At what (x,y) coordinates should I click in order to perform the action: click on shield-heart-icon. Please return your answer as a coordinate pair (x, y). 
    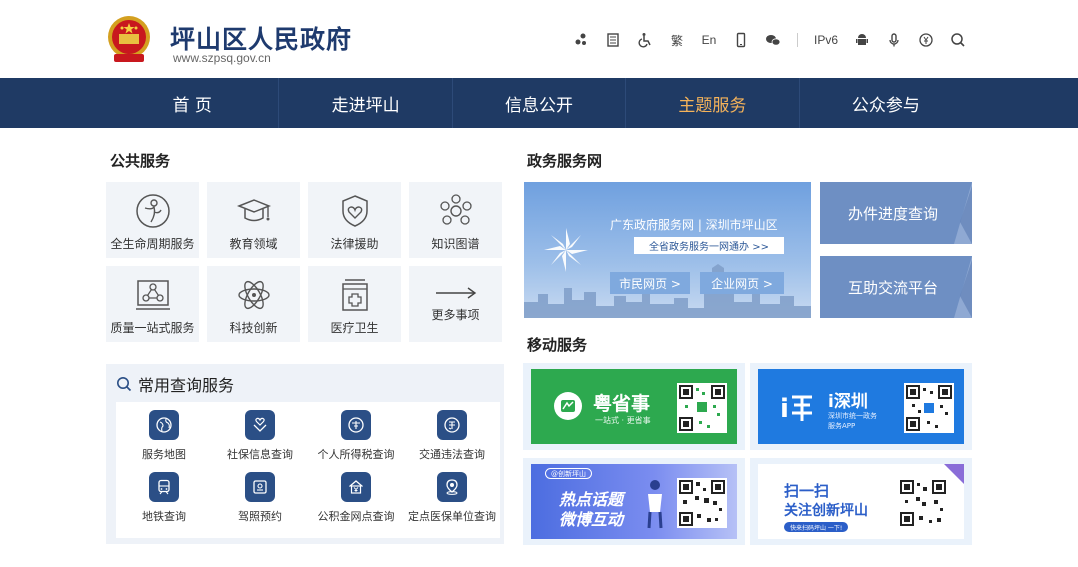
    Looking at the image, I should click on (354, 211).